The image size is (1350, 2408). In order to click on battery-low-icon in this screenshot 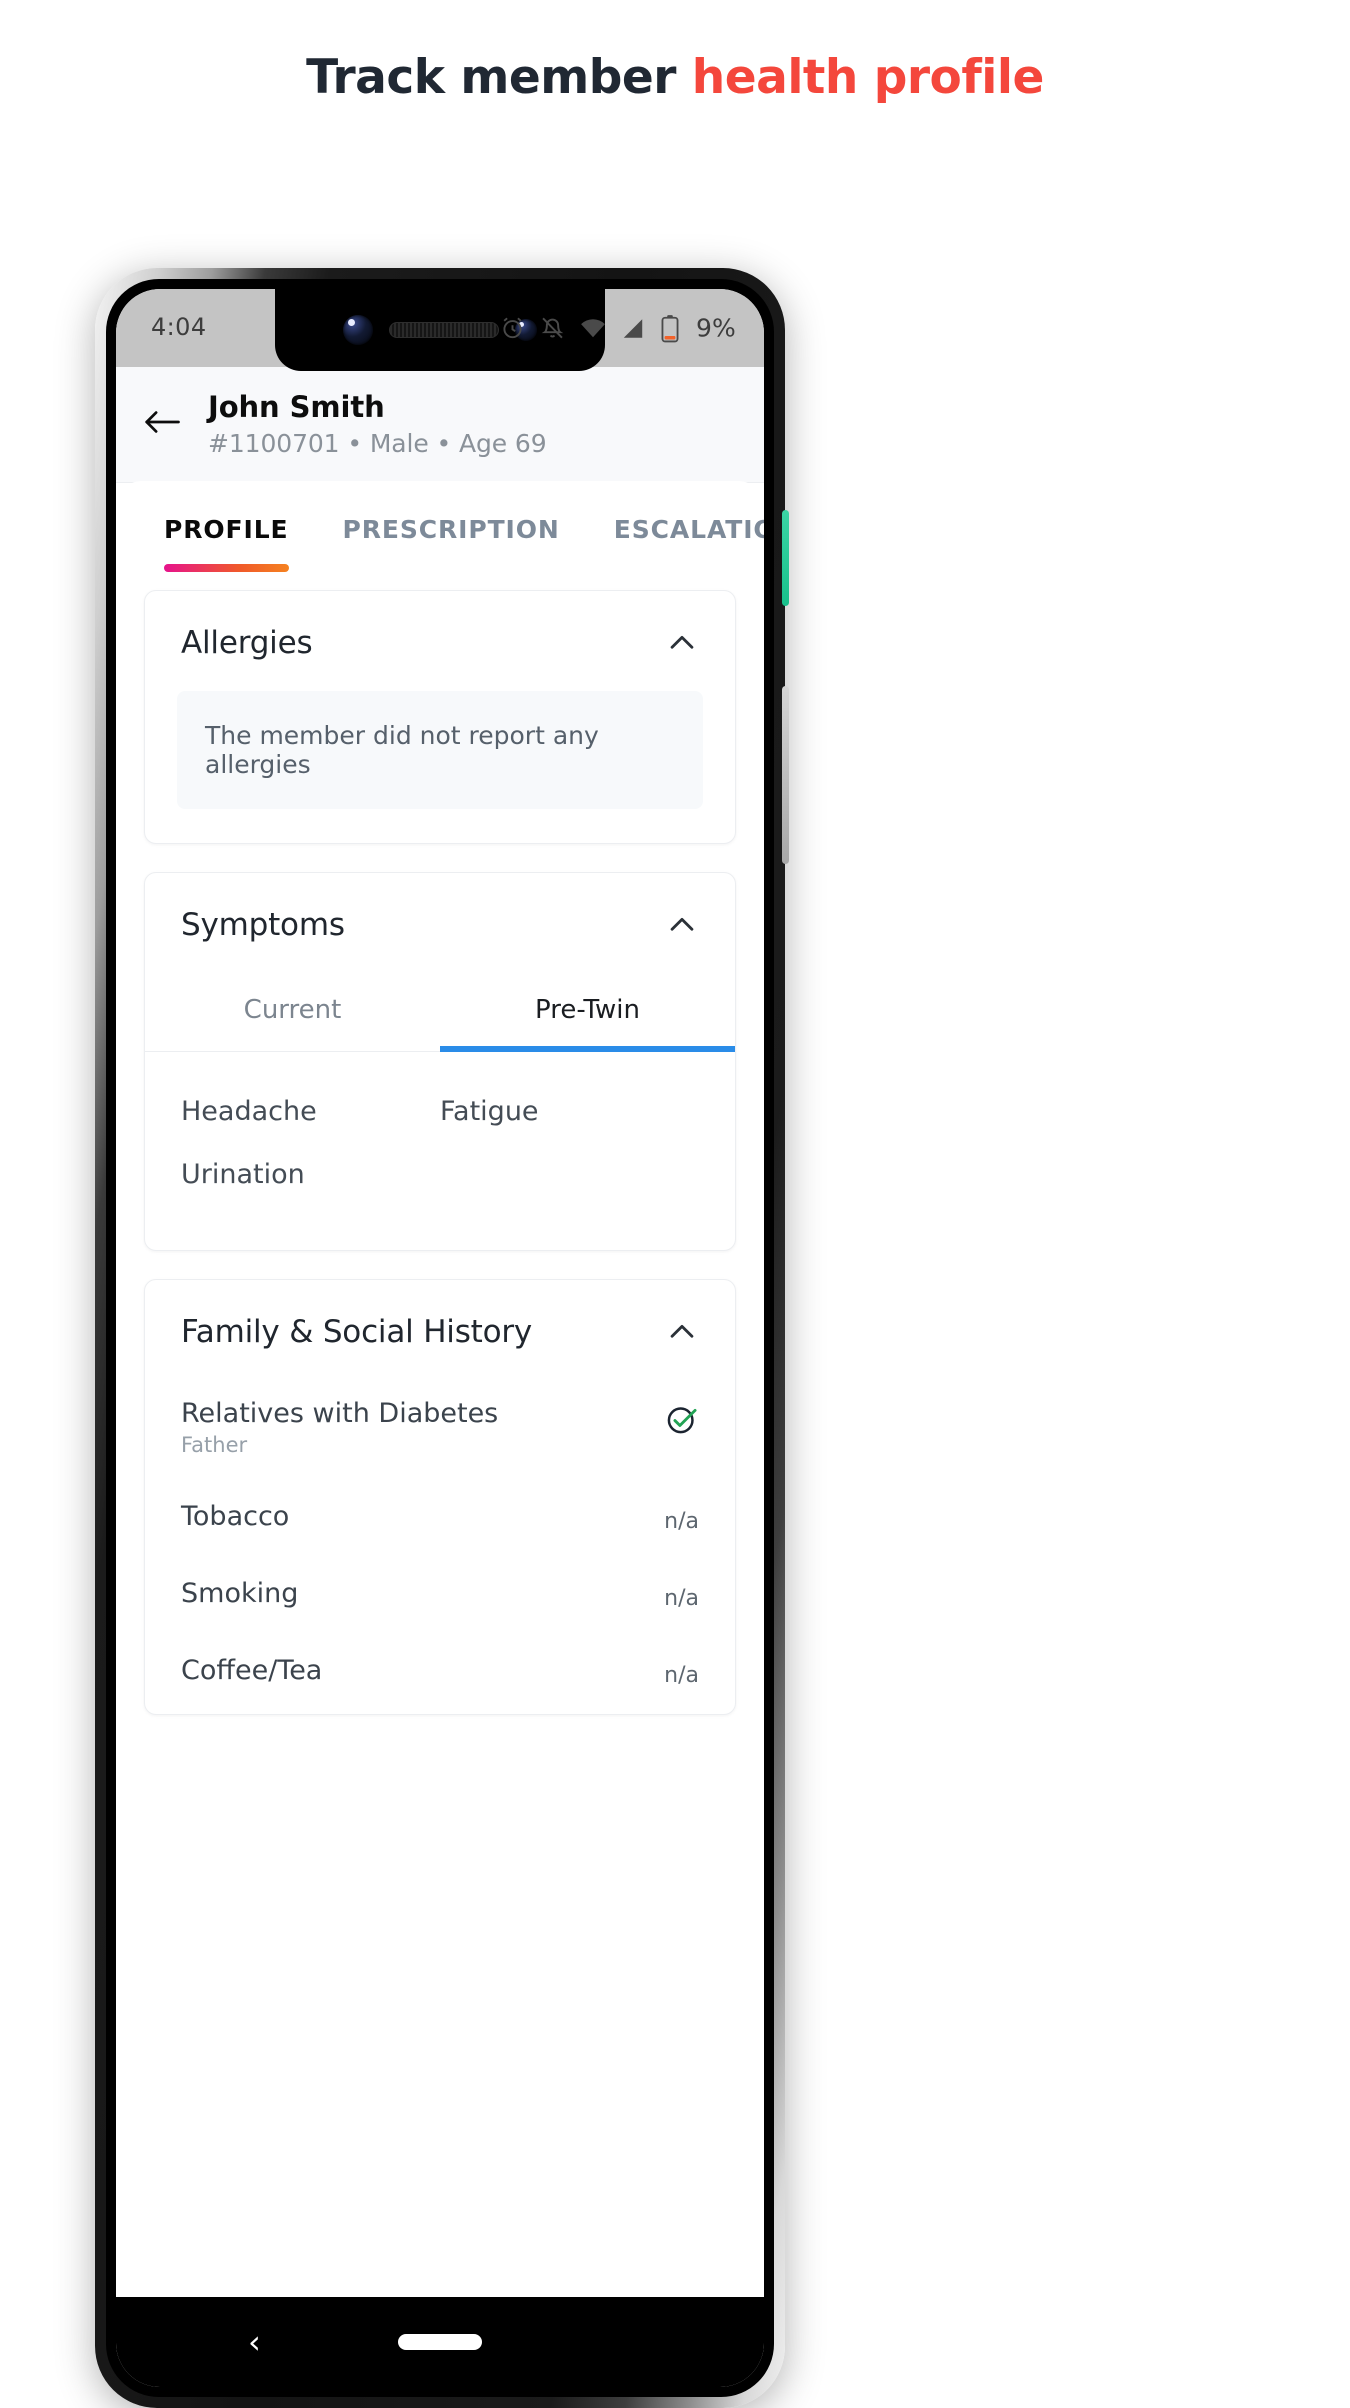, I will do `click(670, 328)`.